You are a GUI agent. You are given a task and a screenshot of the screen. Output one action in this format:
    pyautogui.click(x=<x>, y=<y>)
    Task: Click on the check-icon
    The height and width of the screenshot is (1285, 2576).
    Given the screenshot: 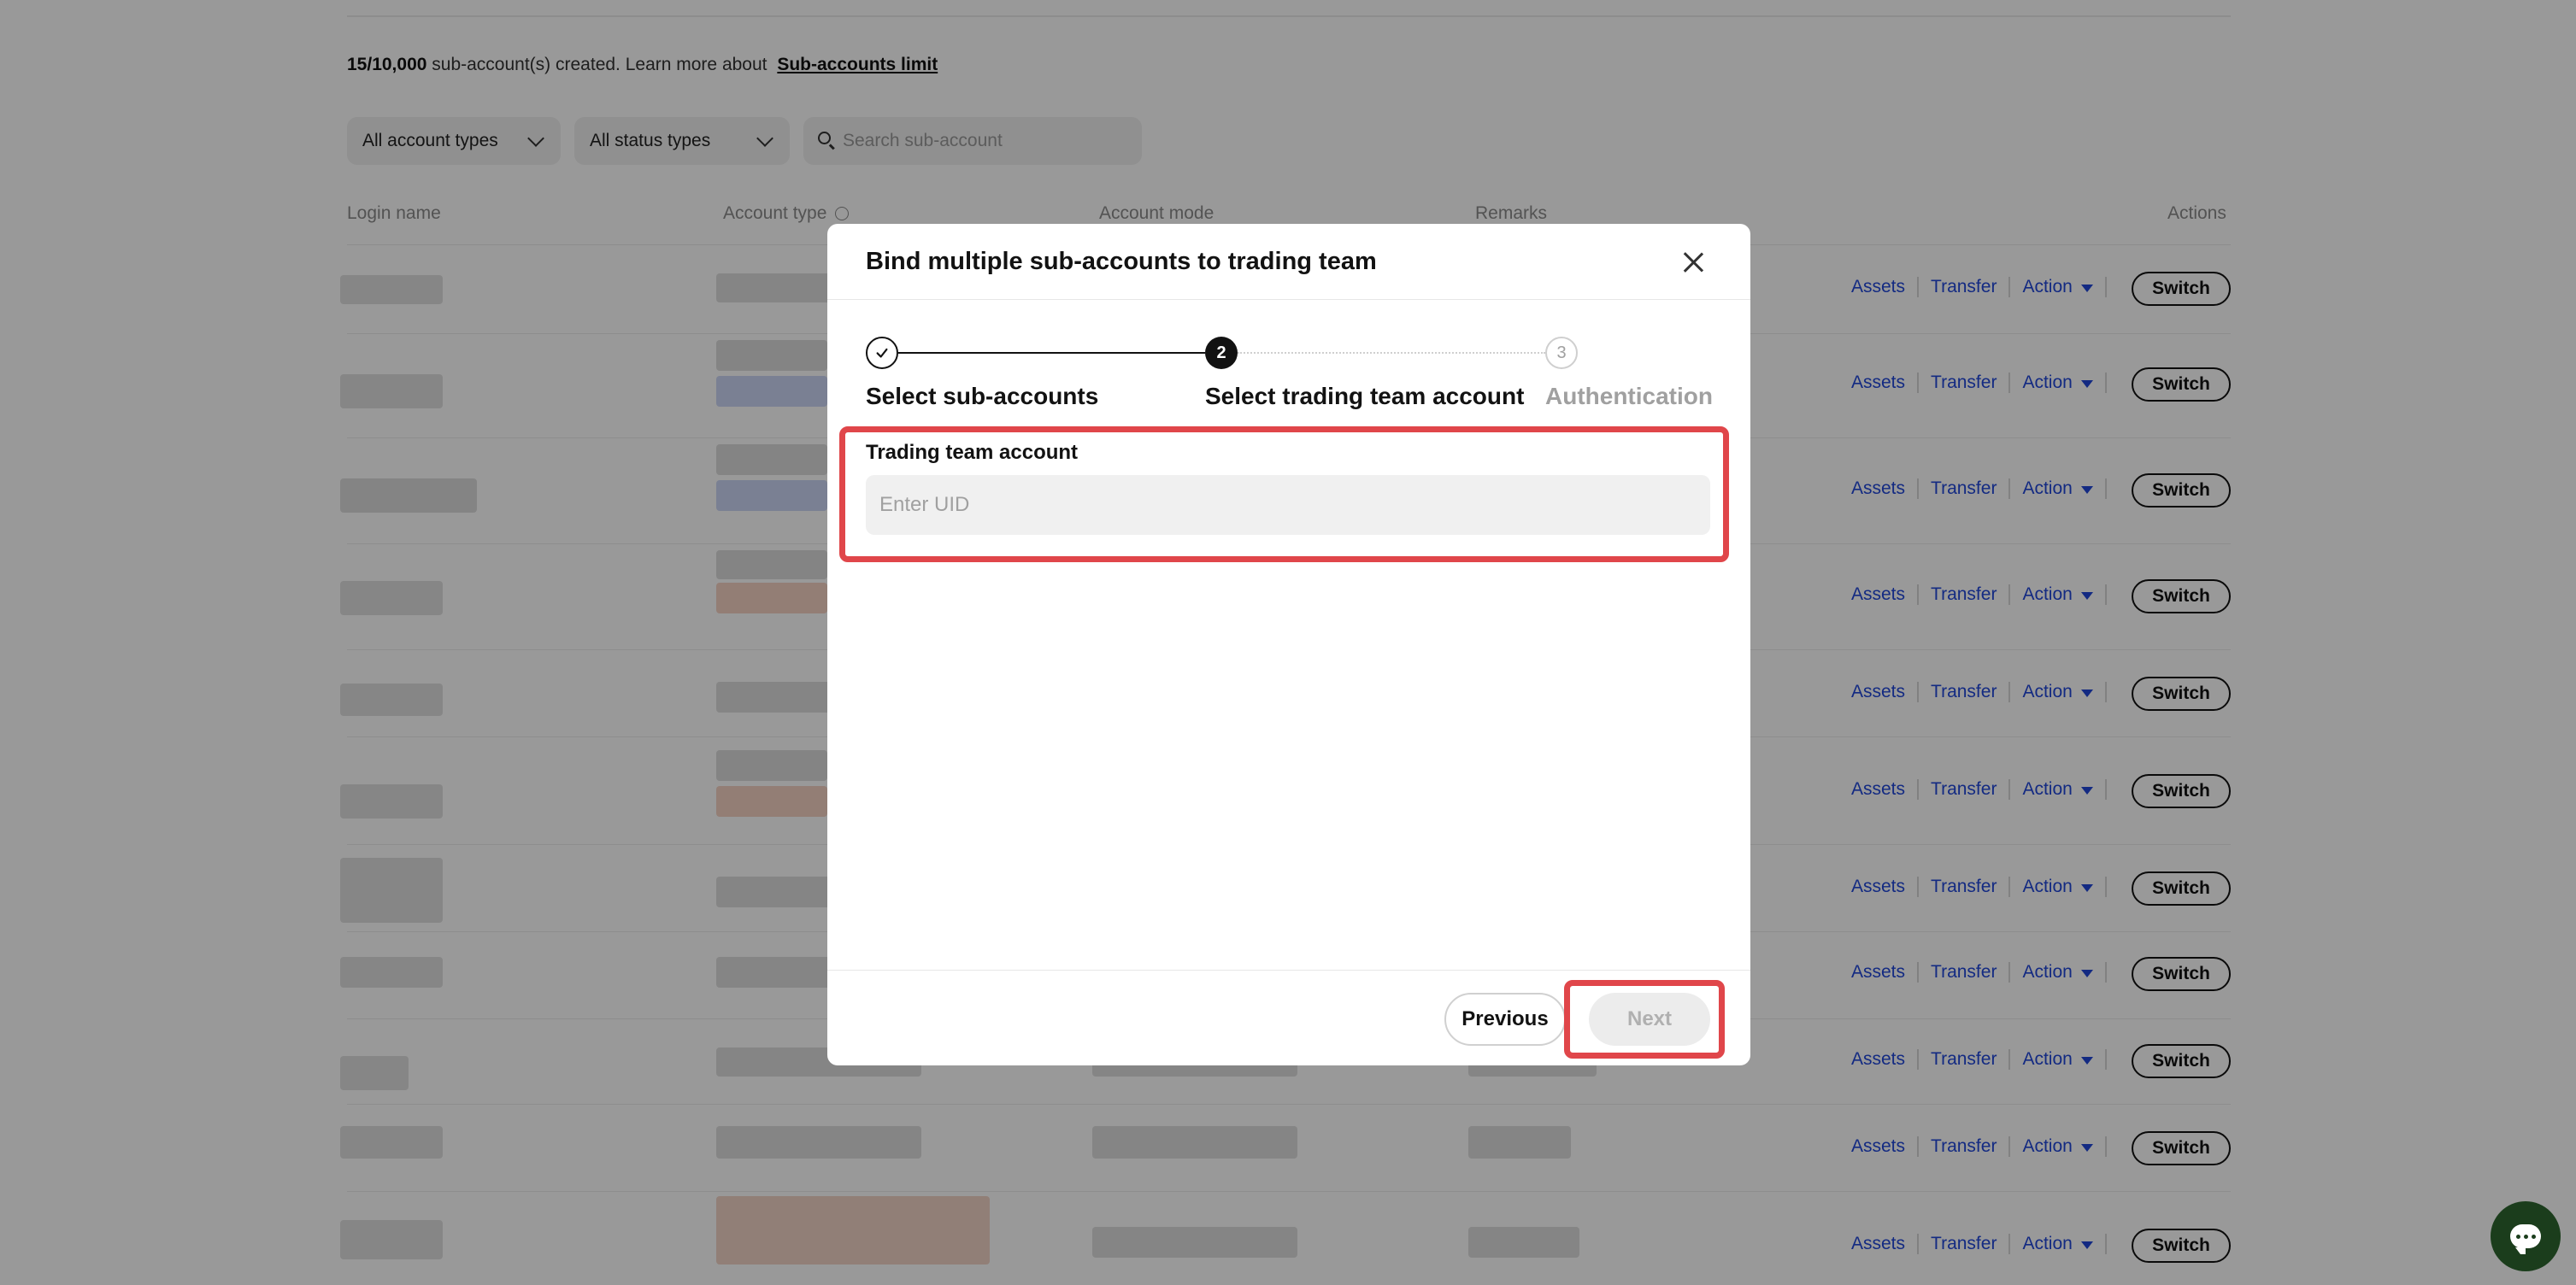 What is the action you would take?
    pyautogui.click(x=882, y=353)
    